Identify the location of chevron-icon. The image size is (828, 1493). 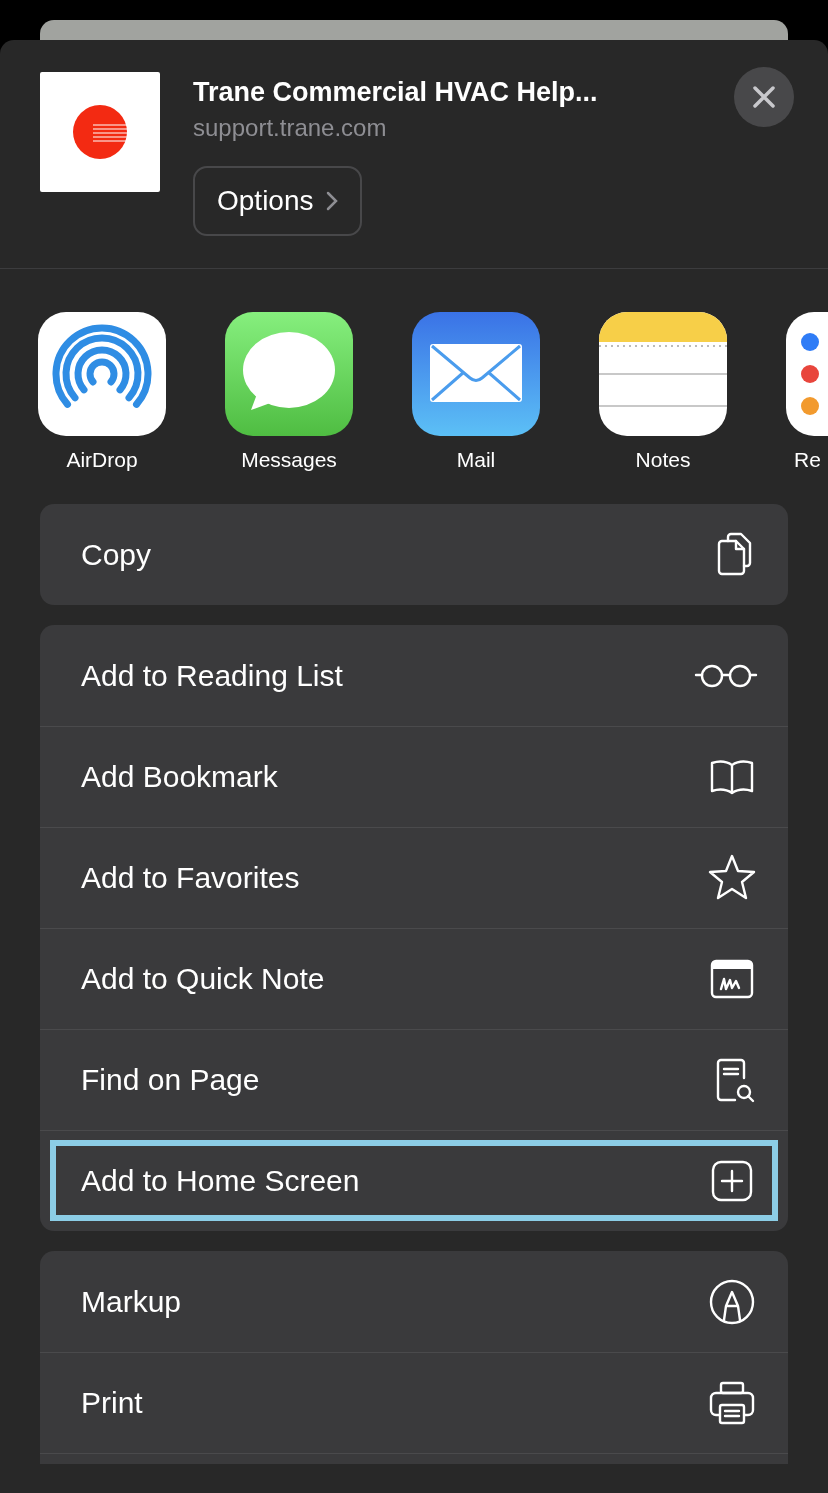
(331, 201).